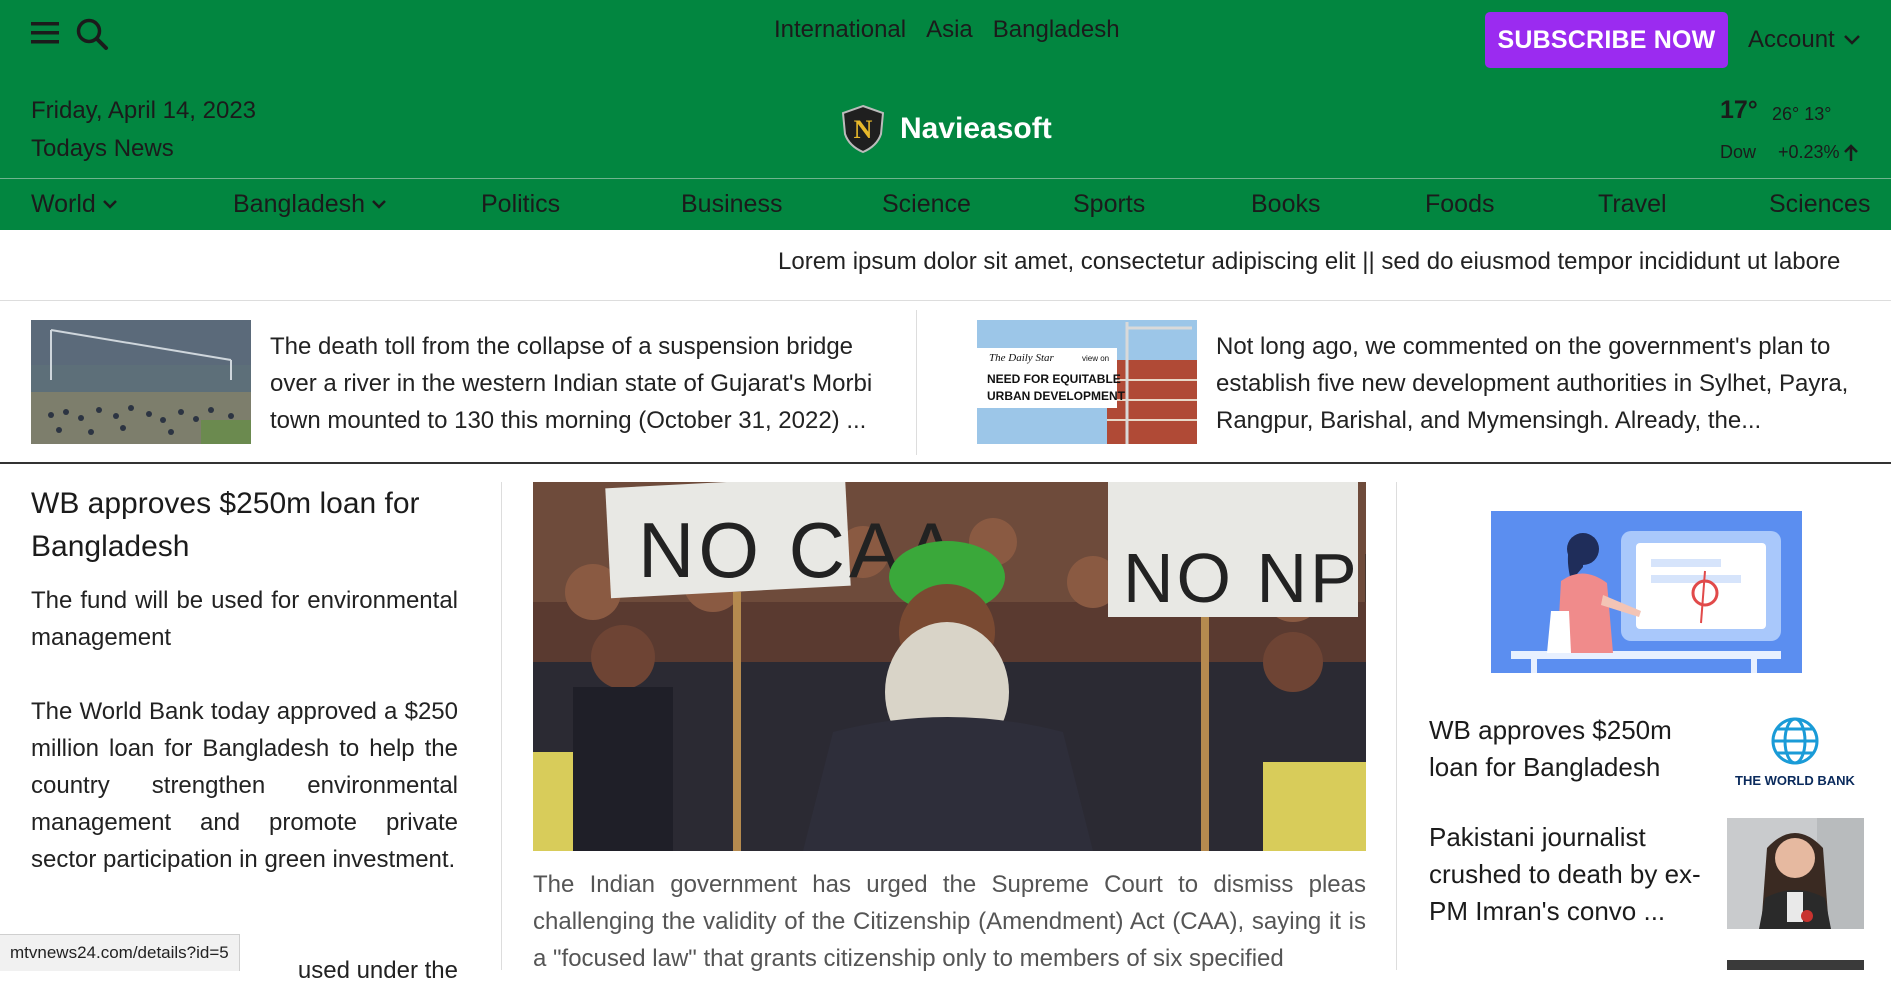  What do you see at coordinates (1285, 204) in the screenshot?
I see `nav-item-books: Books` at bounding box center [1285, 204].